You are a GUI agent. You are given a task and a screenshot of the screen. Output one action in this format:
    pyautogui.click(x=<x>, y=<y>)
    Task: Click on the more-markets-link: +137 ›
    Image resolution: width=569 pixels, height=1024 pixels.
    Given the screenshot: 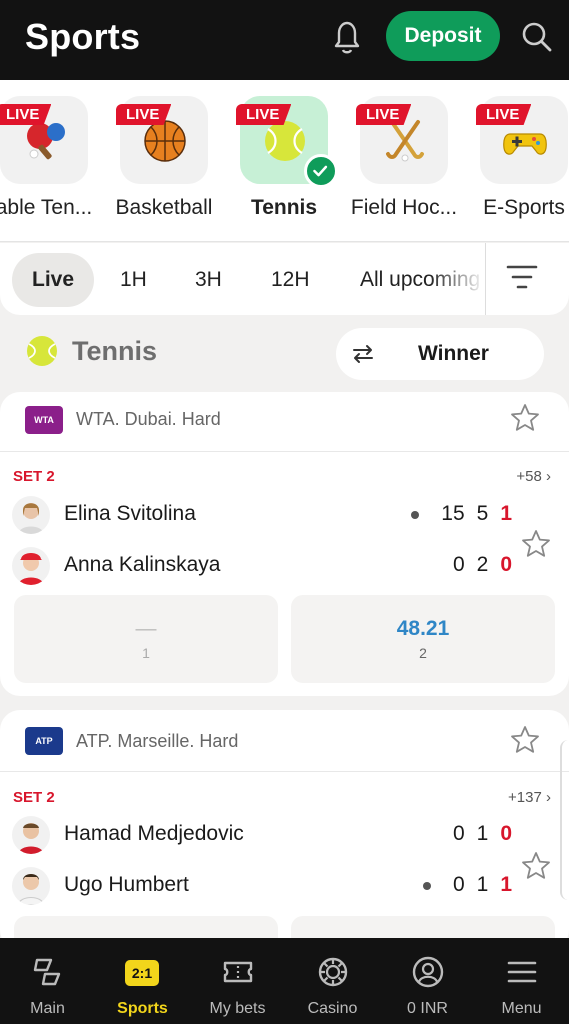 What is the action you would take?
    pyautogui.click(x=529, y=797)
    